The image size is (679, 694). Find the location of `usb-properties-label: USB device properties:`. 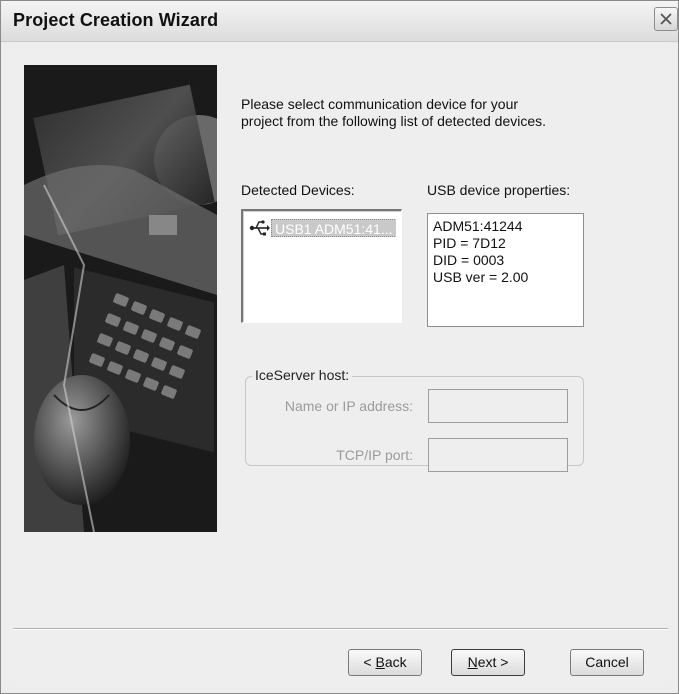

usb-properties-label: USB device properties: is located at coordinates (499, 190).